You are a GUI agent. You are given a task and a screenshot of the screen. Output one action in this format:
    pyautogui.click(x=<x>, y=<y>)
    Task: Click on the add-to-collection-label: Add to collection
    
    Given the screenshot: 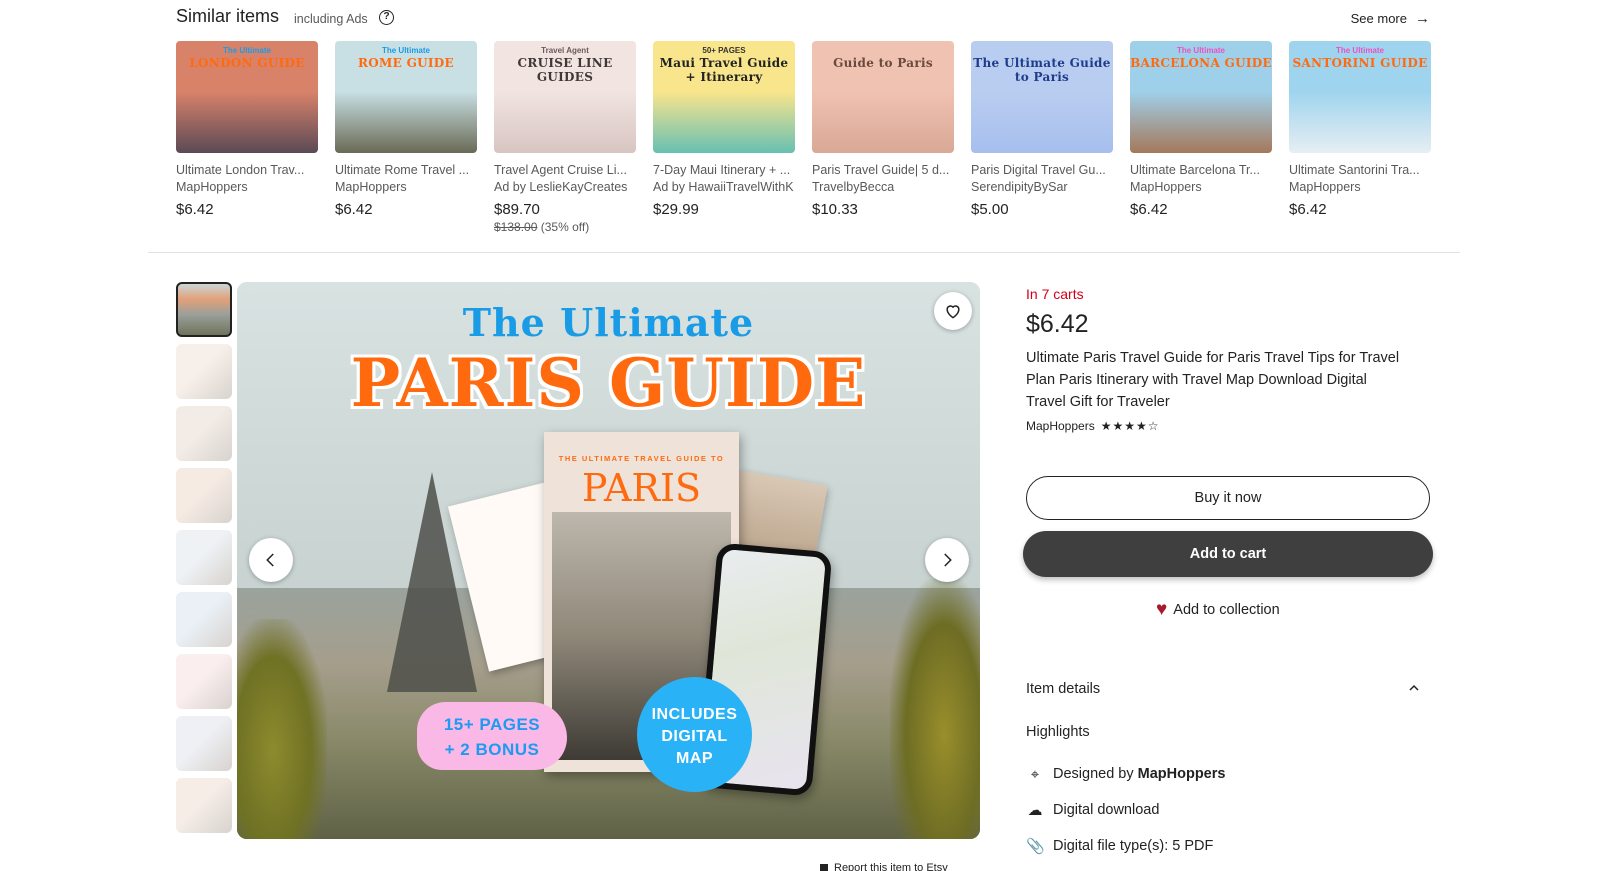 What is the action you would take?
    pyautogui.click(x=1226, y=609)
    